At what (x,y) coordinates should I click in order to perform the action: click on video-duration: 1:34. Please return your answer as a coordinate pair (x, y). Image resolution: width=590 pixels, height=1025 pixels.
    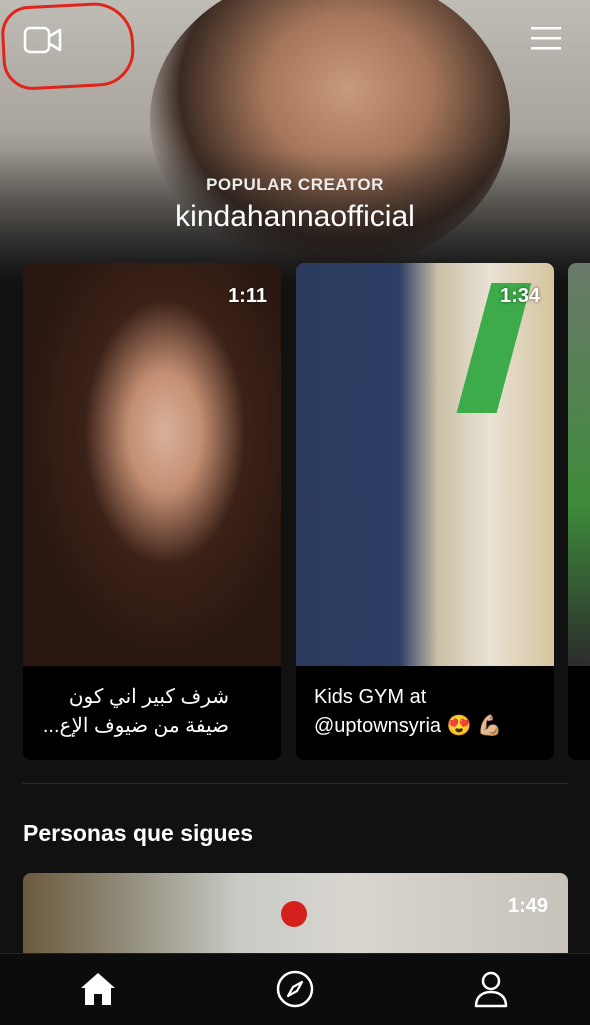
    Looking at the image, I should click on (519, 296).